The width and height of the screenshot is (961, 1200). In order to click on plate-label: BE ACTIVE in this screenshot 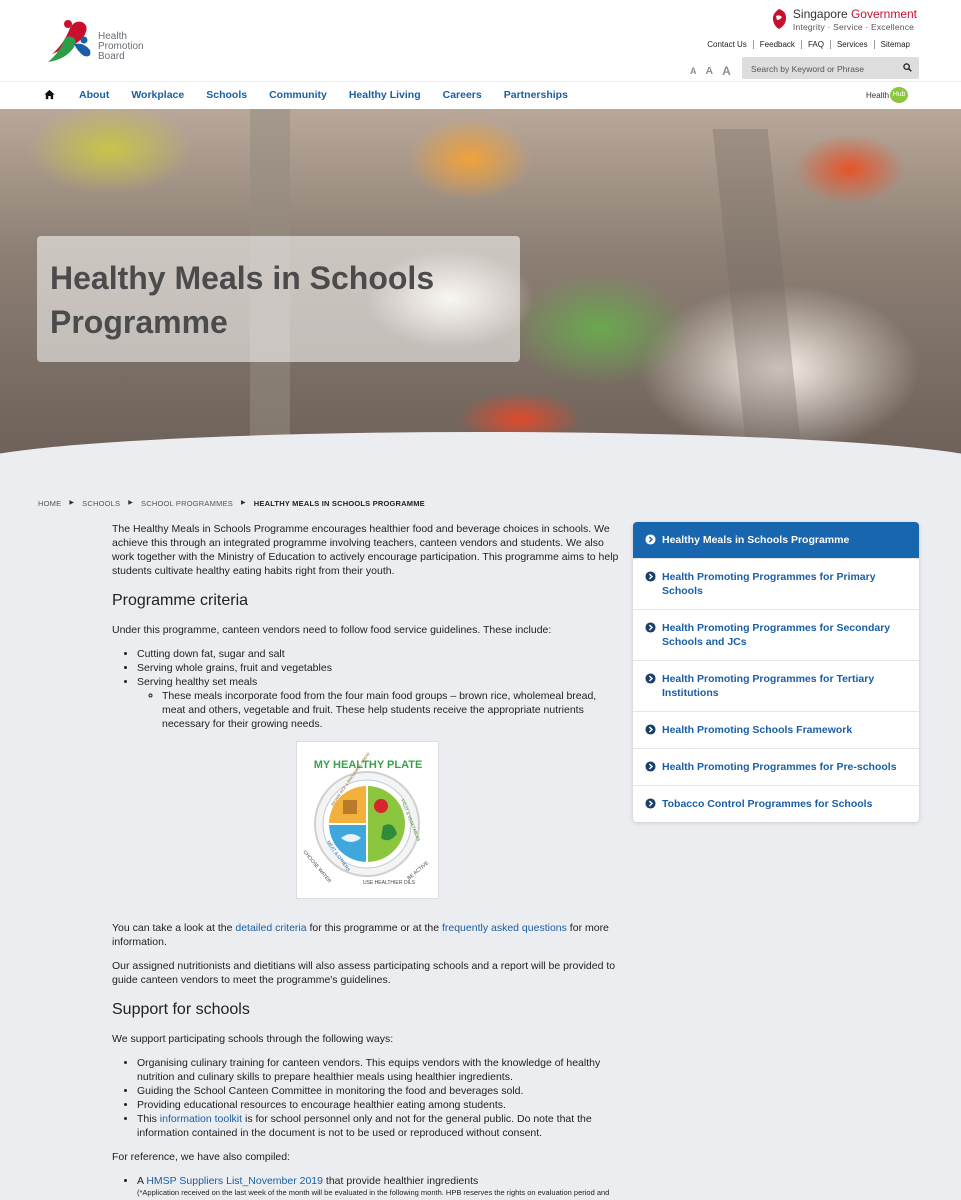, I will do `click(418, 871)`.